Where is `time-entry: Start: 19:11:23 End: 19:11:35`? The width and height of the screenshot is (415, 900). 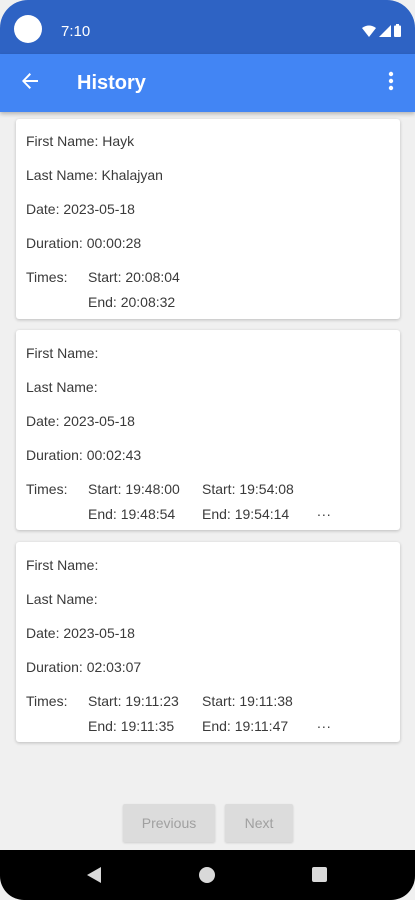 time-entry: Start: 19:11:23 End: 19:11:35 is located at coordinates (133, 717).